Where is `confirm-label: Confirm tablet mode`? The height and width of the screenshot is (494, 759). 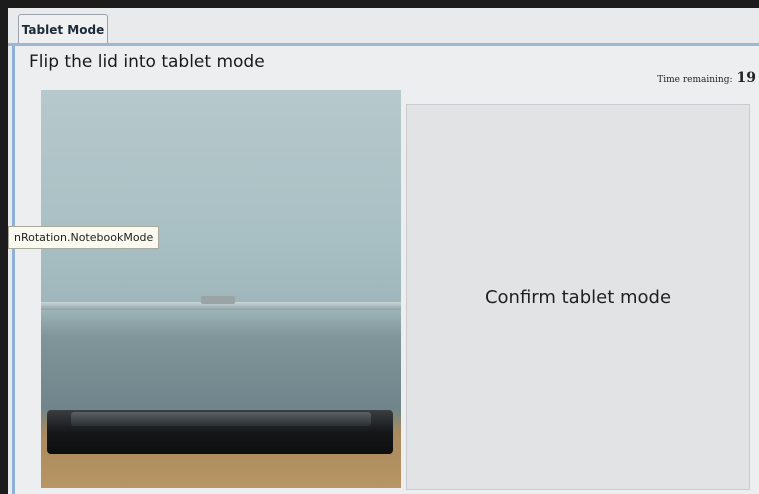
confirm-label: Confirm tablet mode is located at coordinates (578, 297).